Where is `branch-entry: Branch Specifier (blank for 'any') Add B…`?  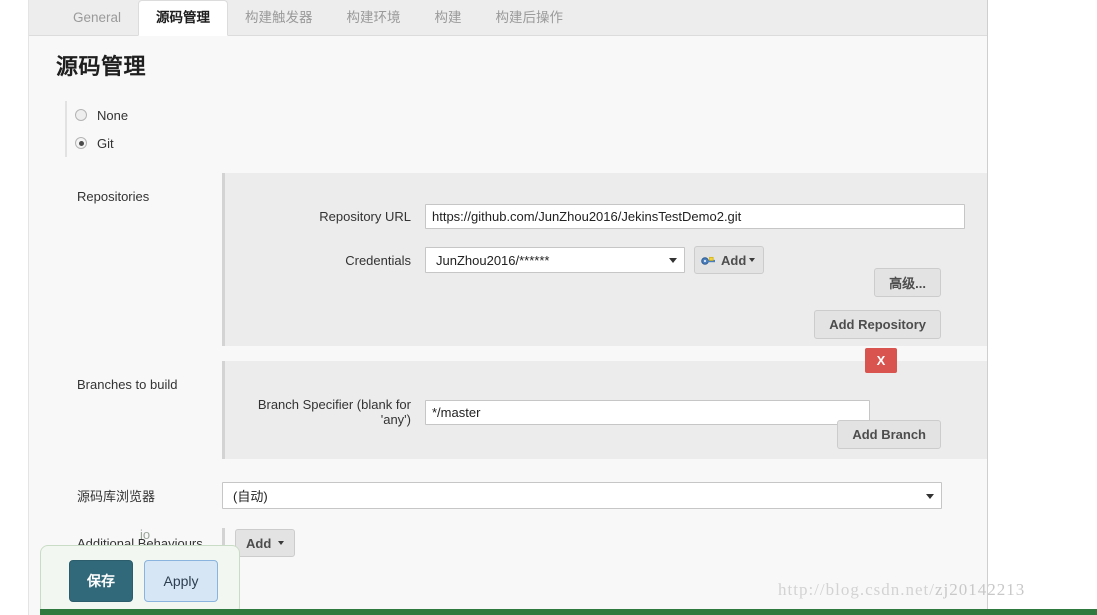
branch-entry: Branch Specifier (blank for 'any') Add B… is located at coordinates (604, 403).